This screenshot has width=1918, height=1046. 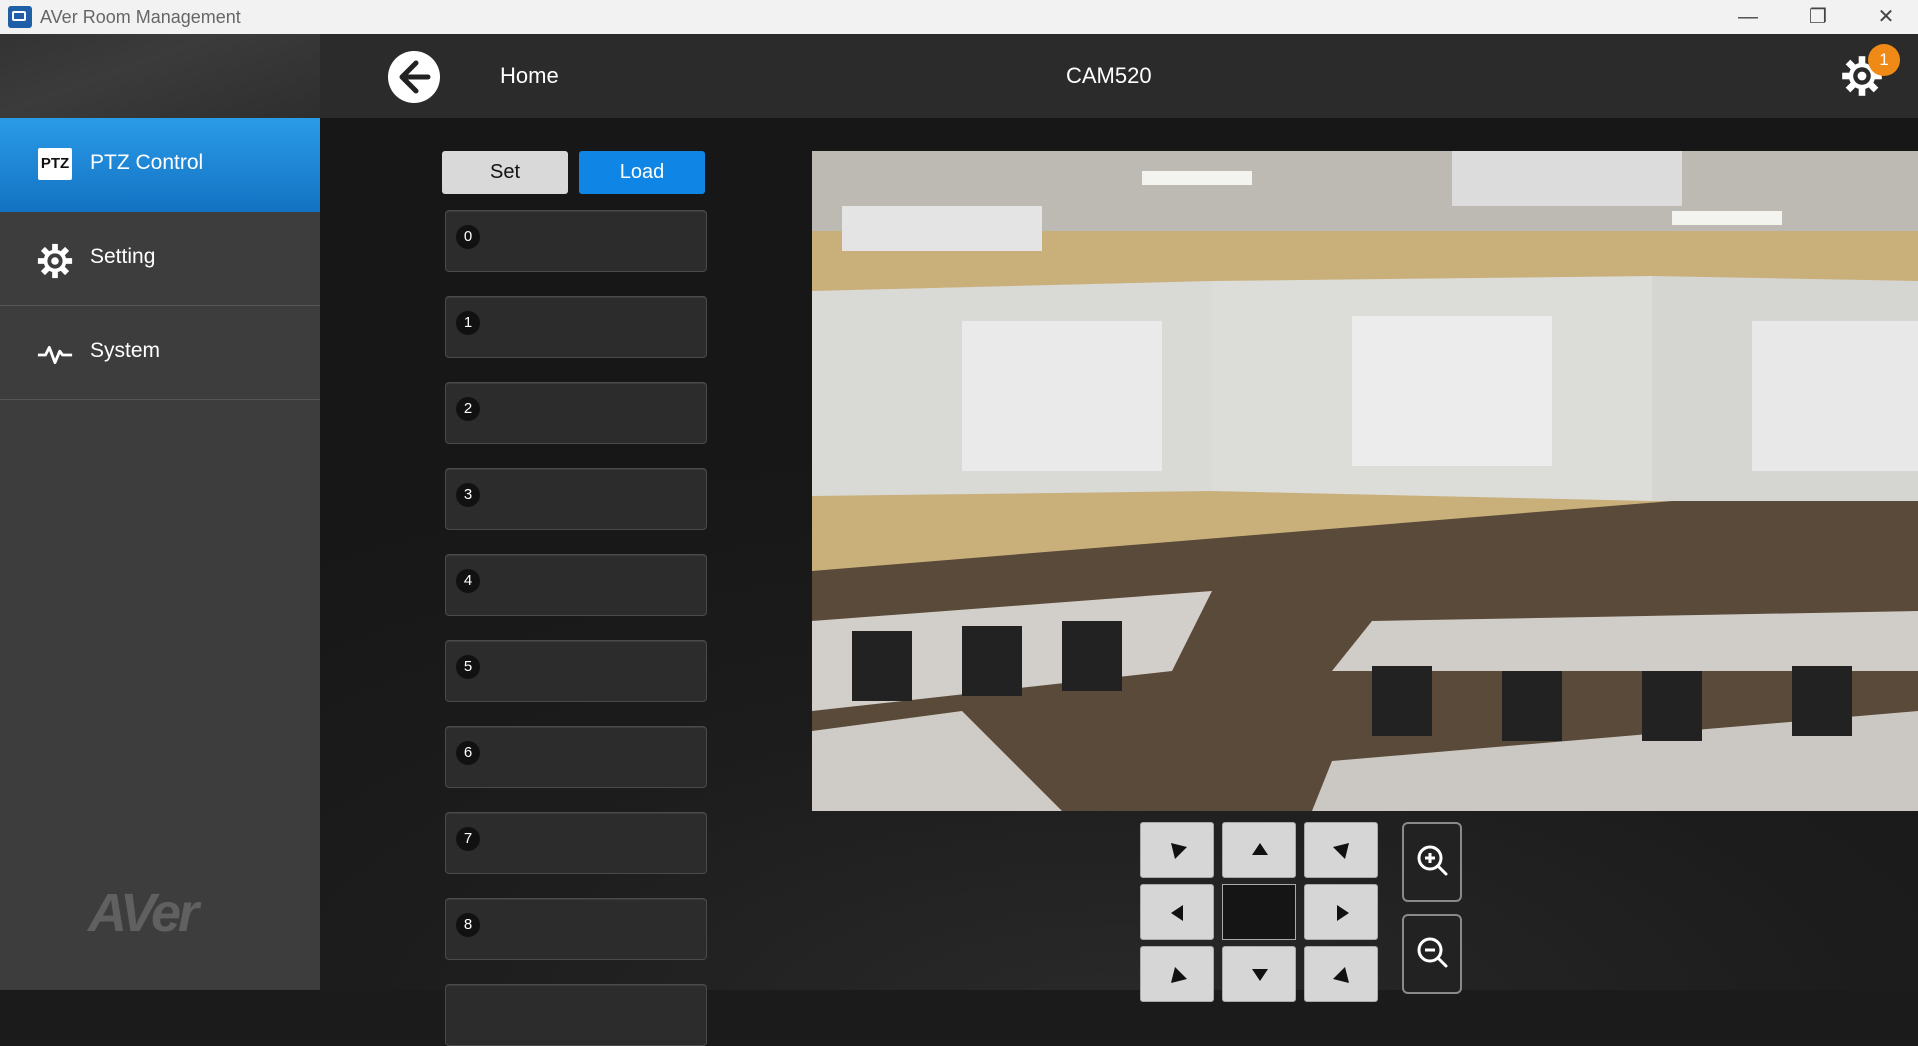 I want to click on aver-logo: AVer, so click(x=143, y=913).